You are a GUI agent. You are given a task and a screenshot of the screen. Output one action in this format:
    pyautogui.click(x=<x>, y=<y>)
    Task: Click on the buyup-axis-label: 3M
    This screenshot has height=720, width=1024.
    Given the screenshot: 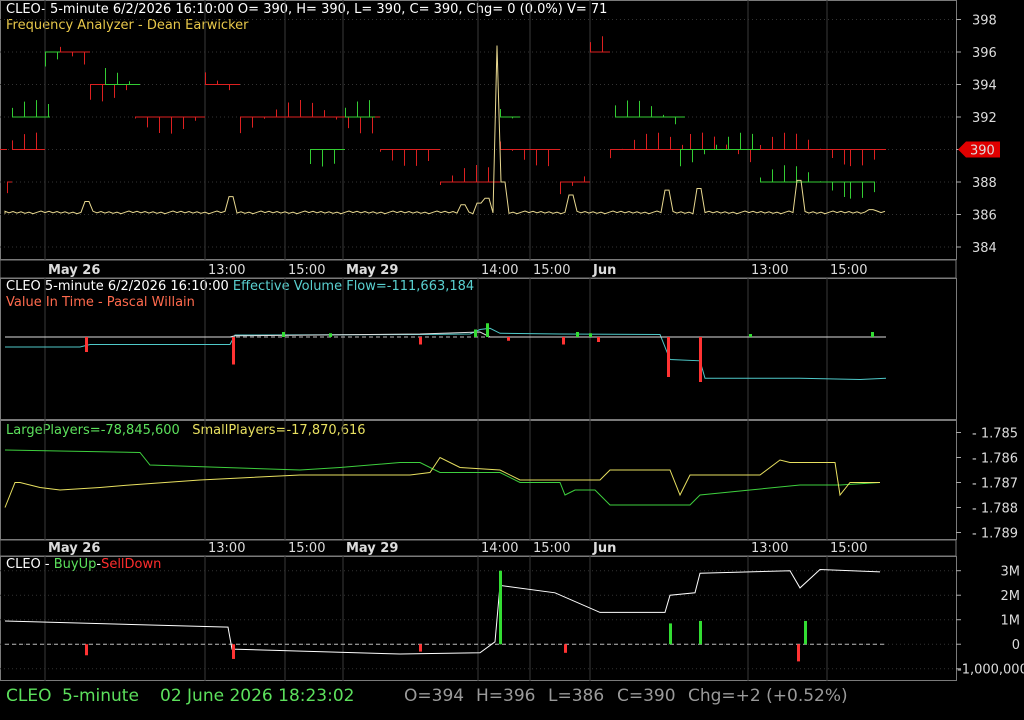 What is the action you would take?
    pyautogui.click(x=1011, y=572)
    